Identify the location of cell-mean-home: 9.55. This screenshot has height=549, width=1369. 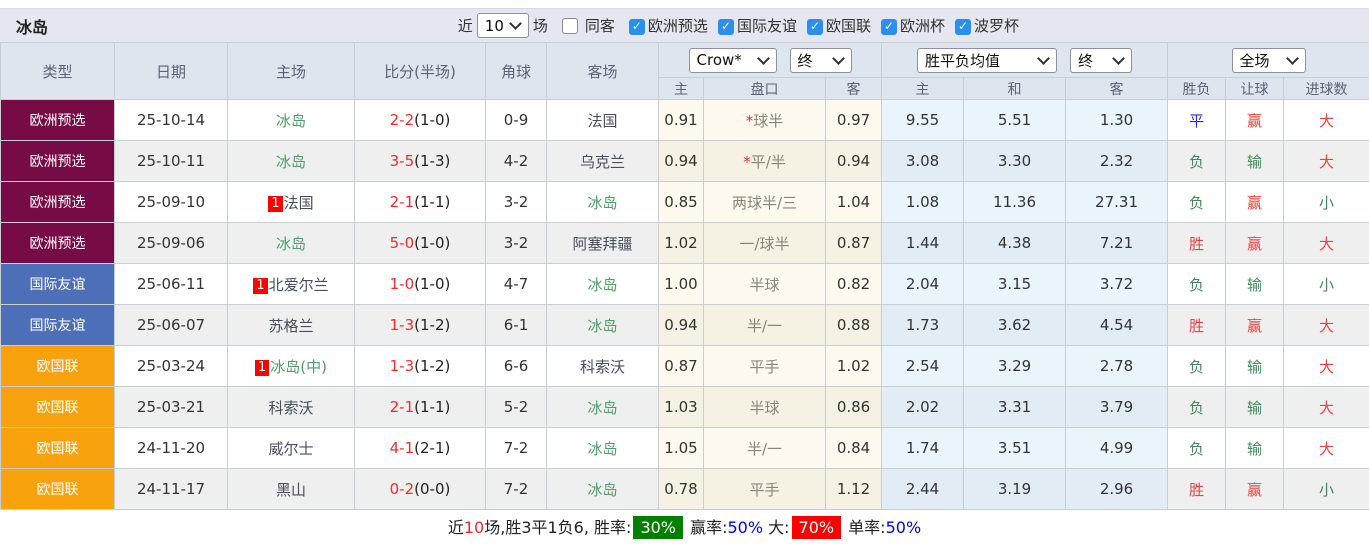
(923, 120).